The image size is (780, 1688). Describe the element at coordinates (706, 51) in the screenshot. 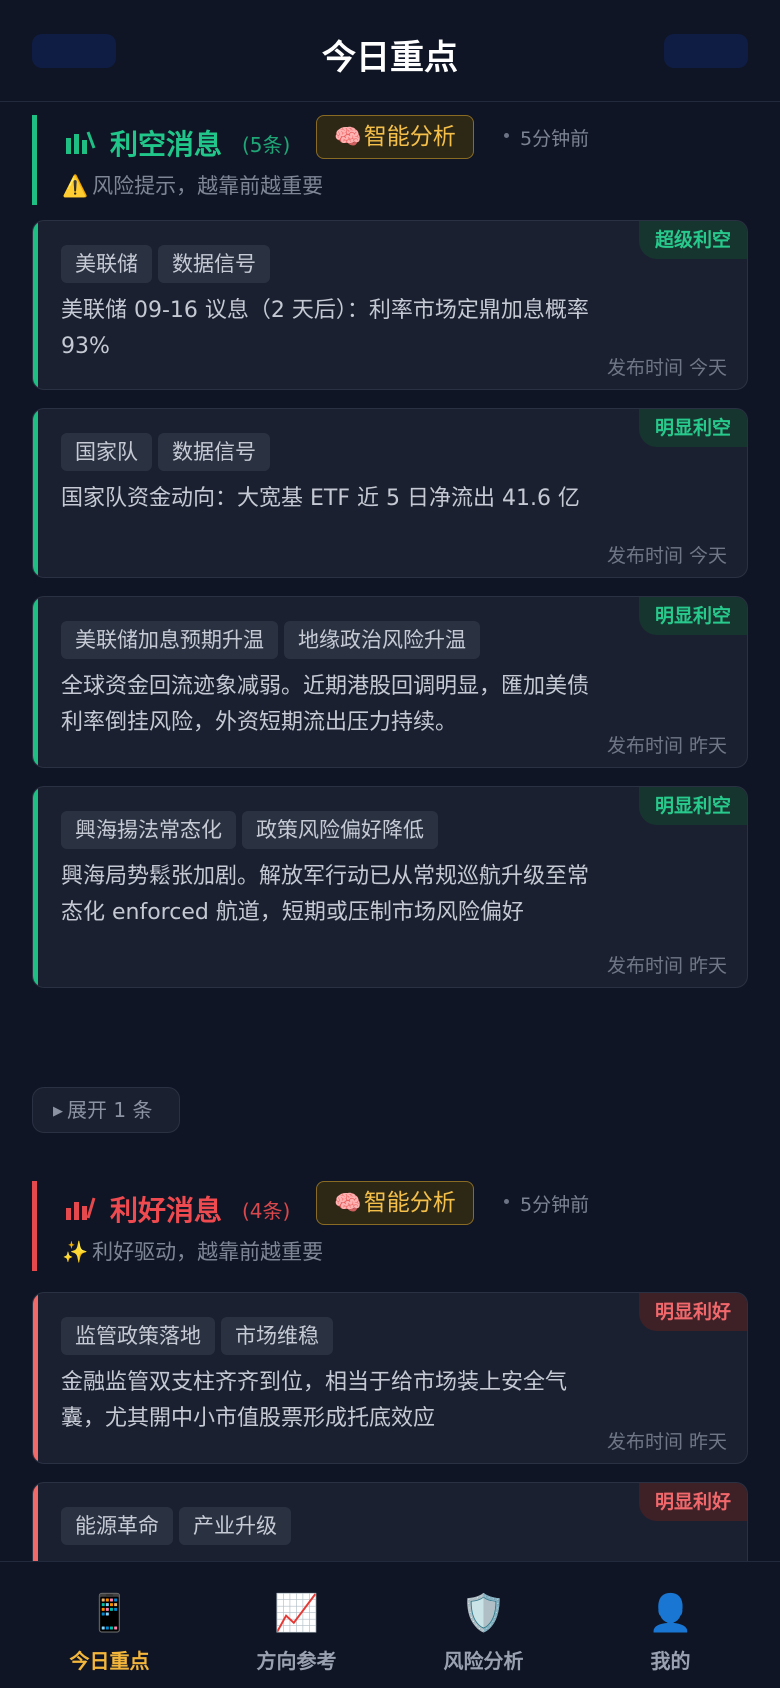

I see `header-right-placeholder` at that location.